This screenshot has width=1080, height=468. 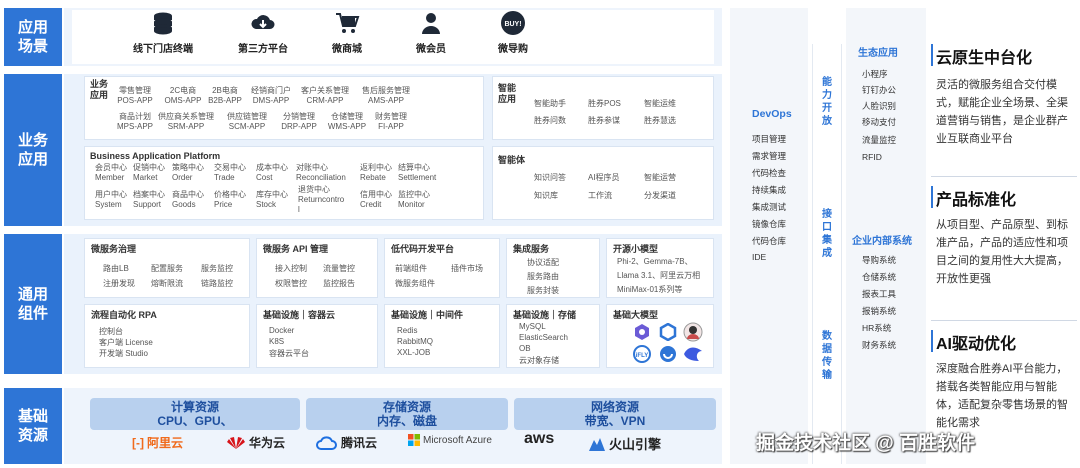 I want to click on rpa-item: 开发端 Studio, so click(x=123, y=353).